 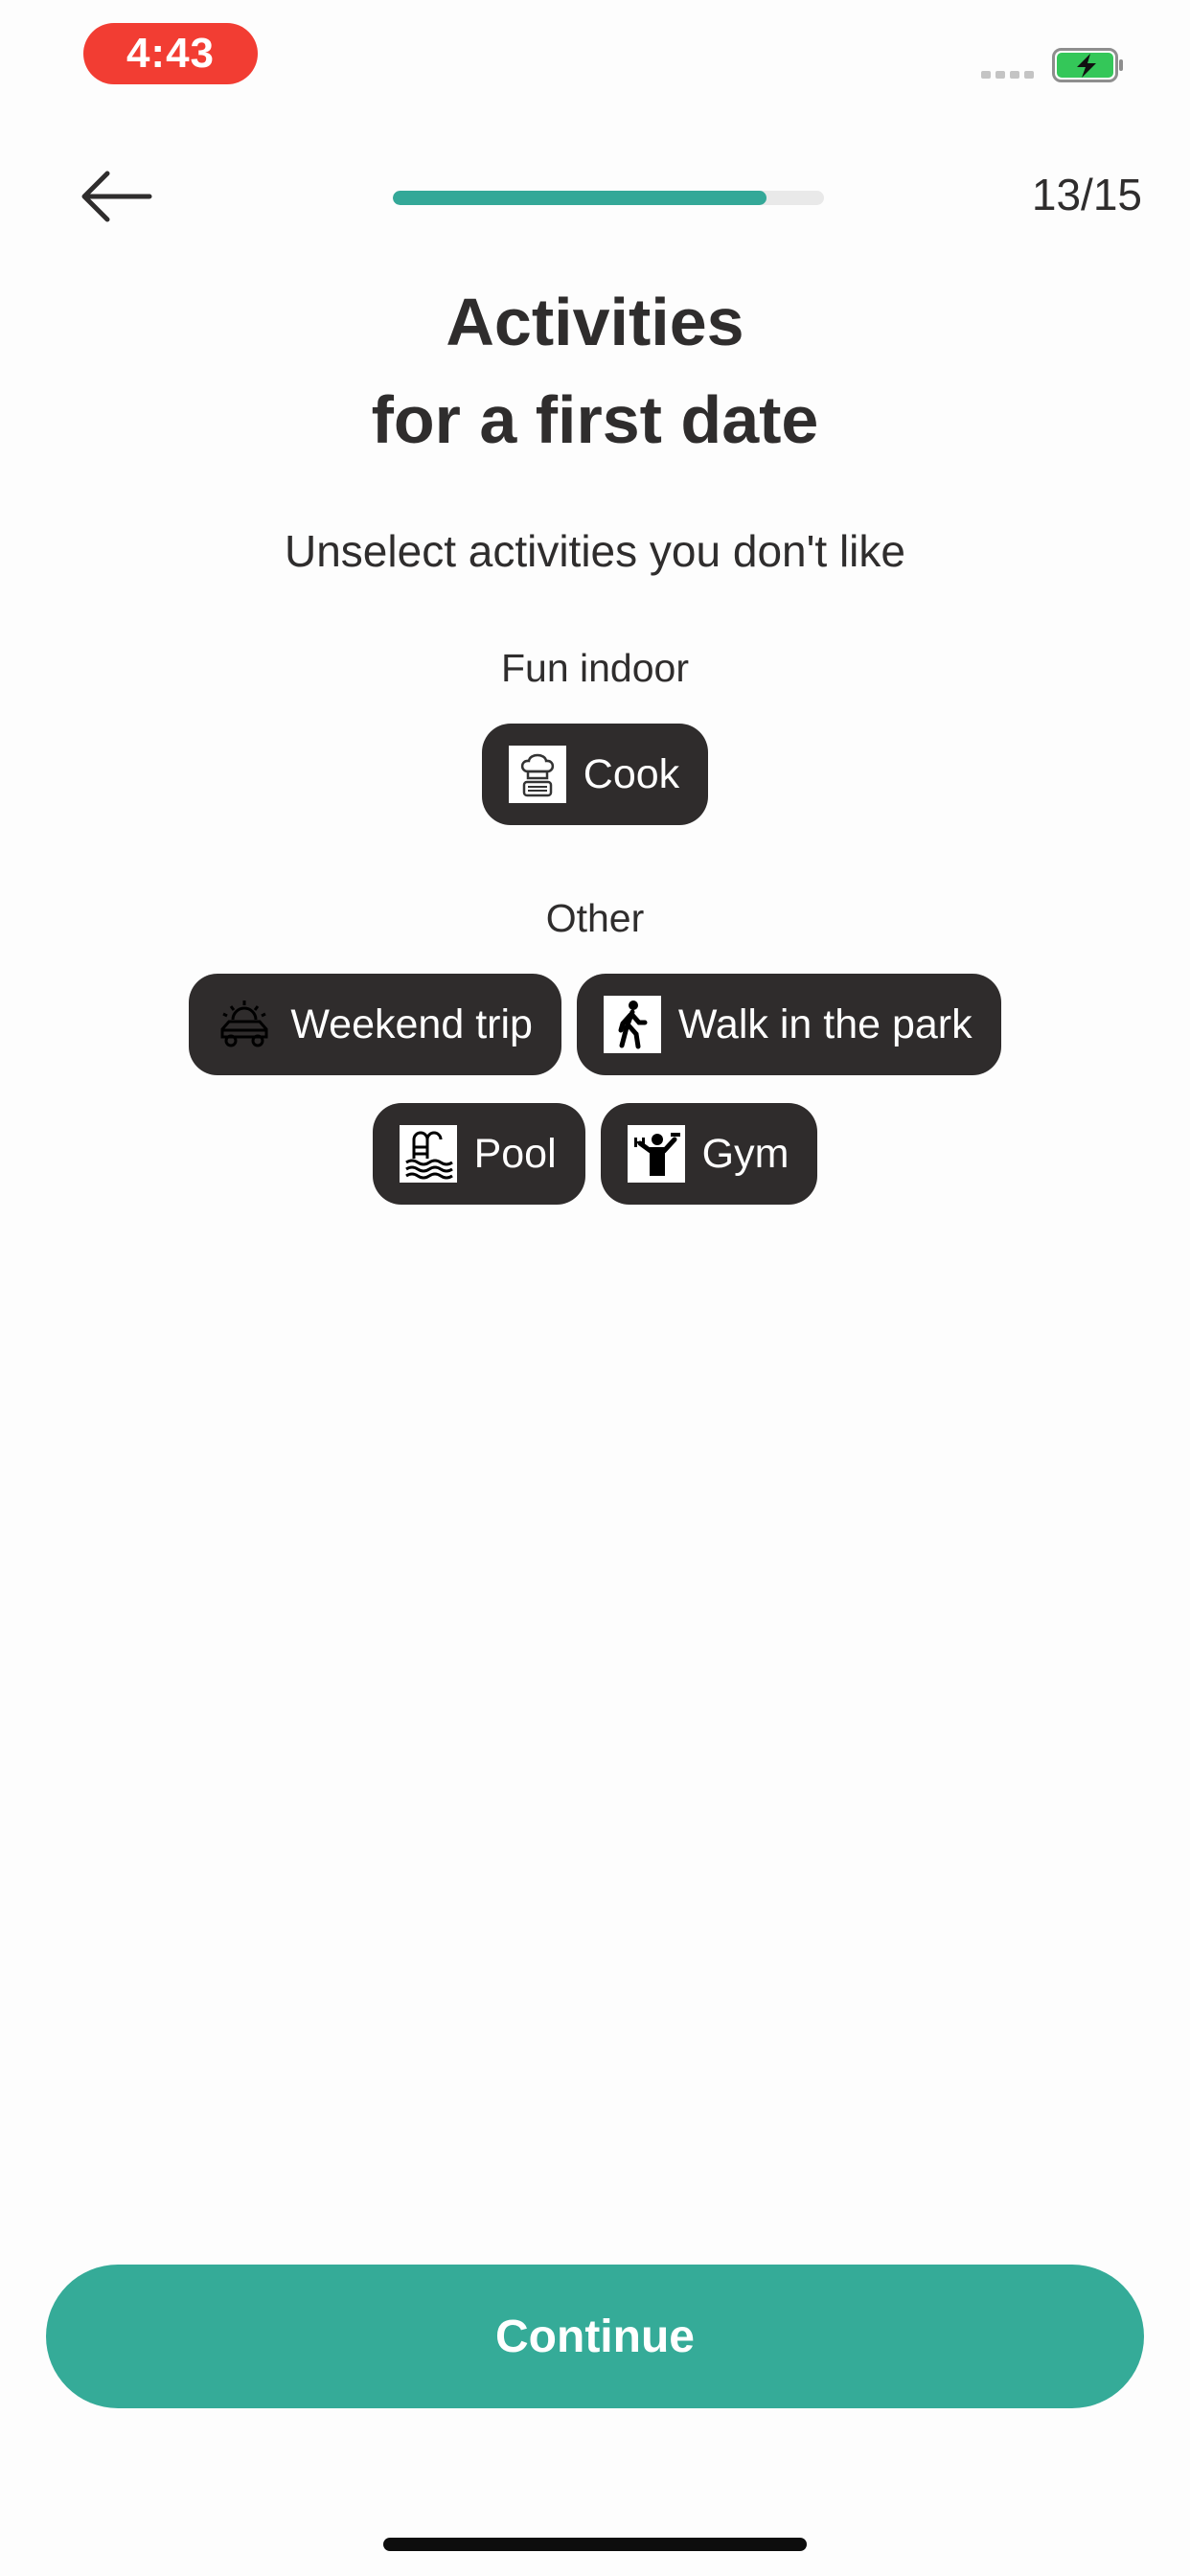 What do you see at coordinates (595, 322) in the screenshot?
I see `title-line-1: Activities` at bounding box center [595, 322].